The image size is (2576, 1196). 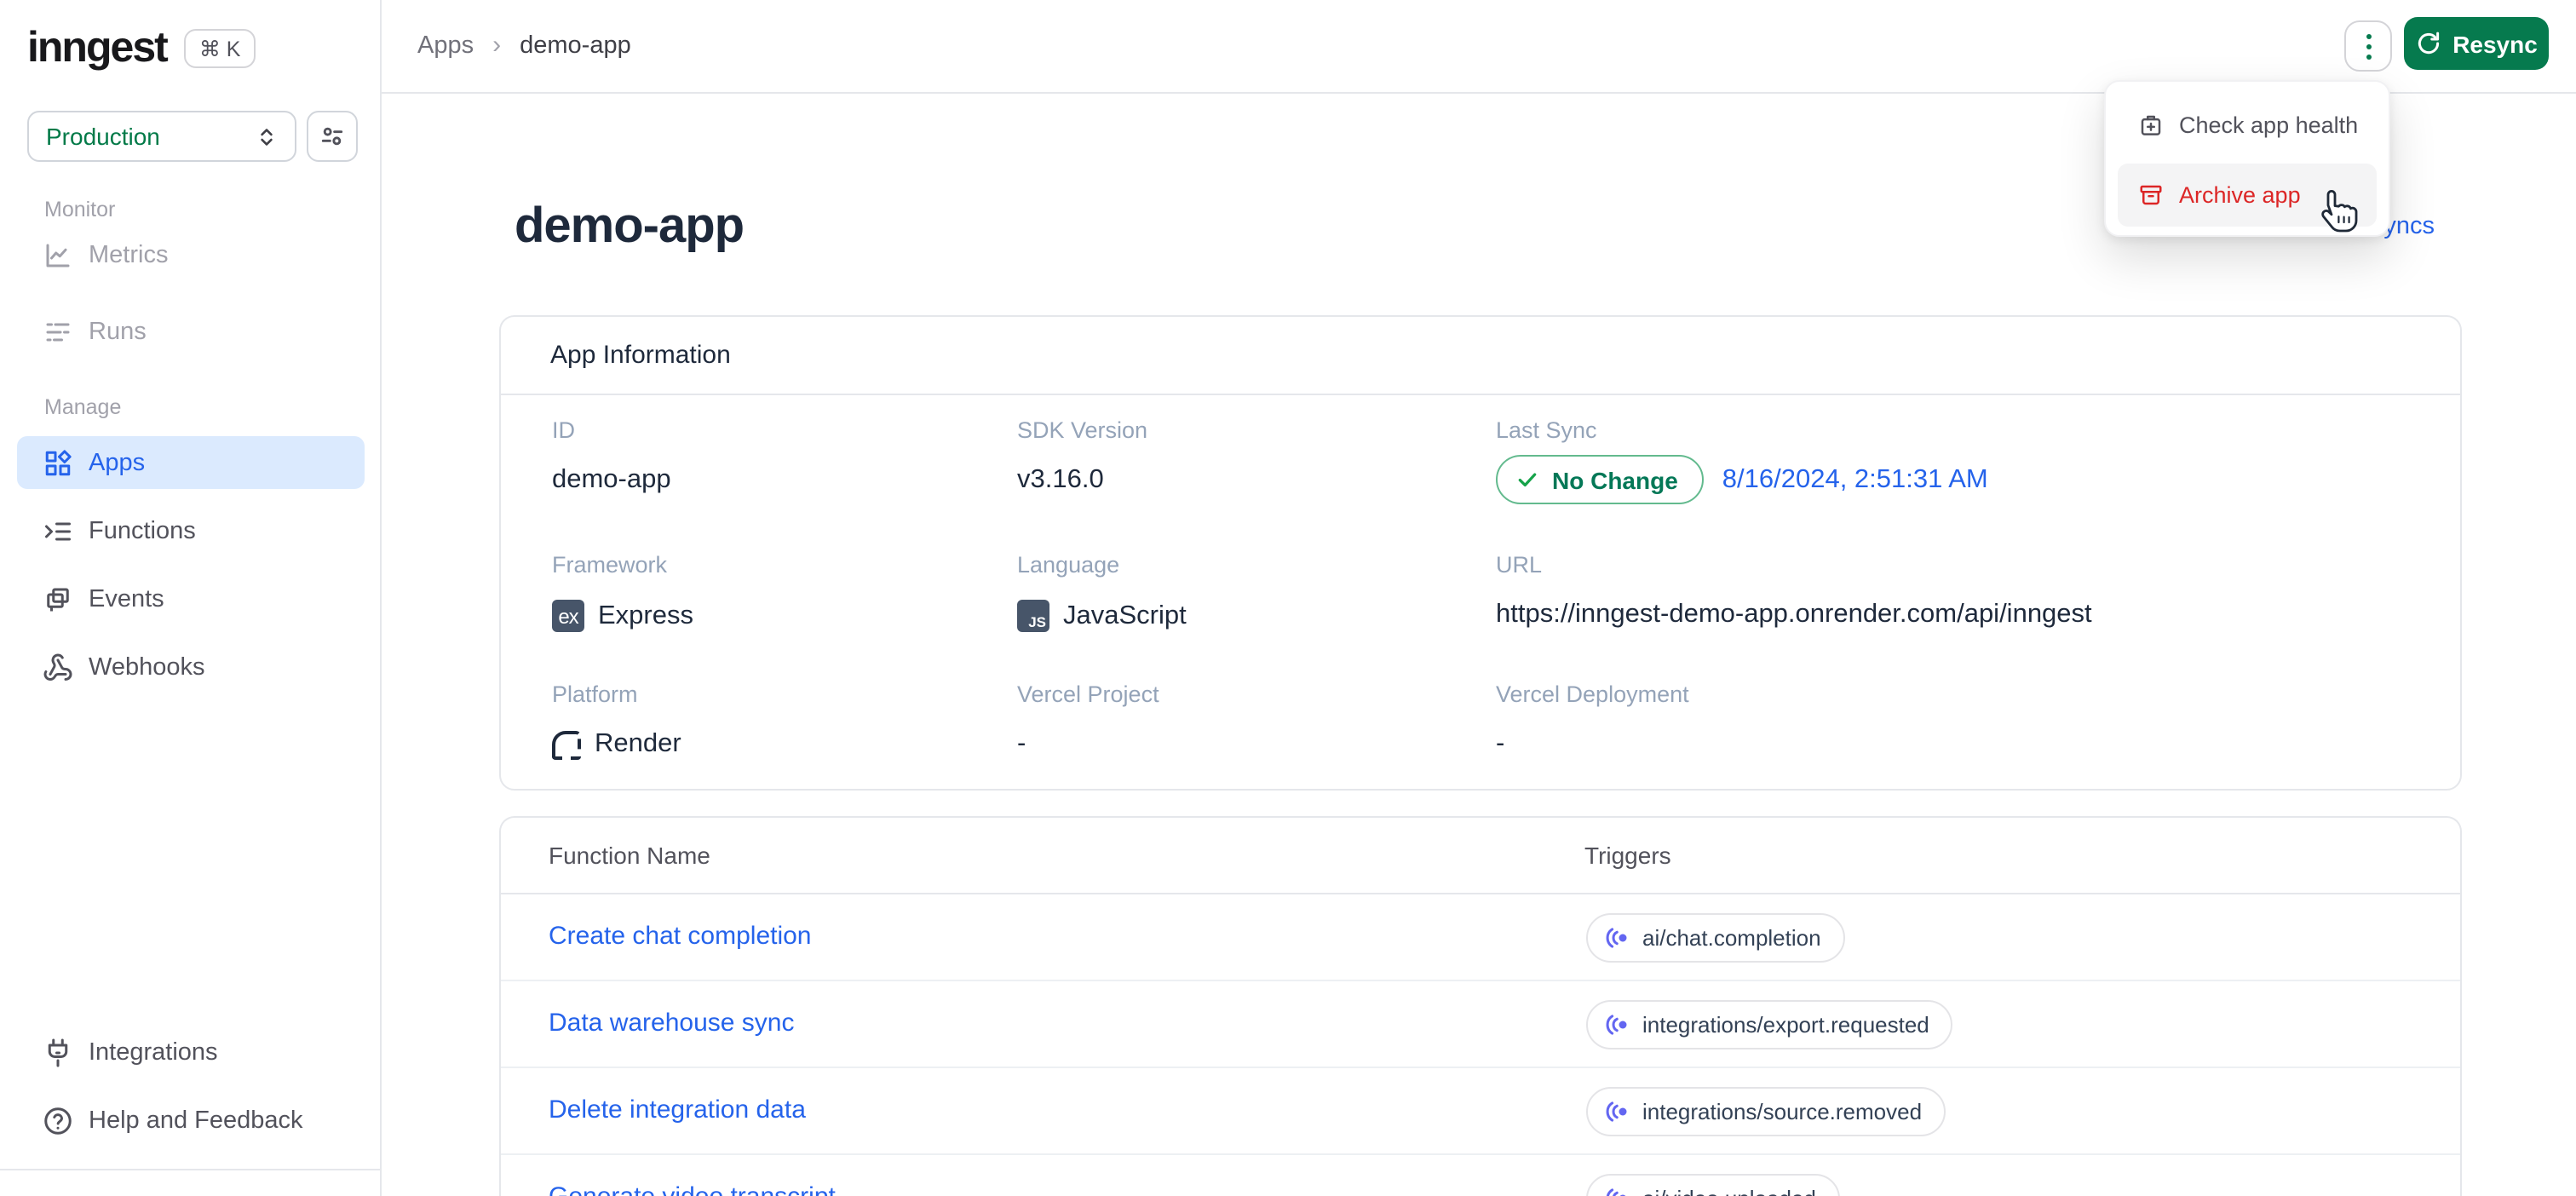 I want to click on function-link: Generate video transcript, so click(x=693, y=1189).